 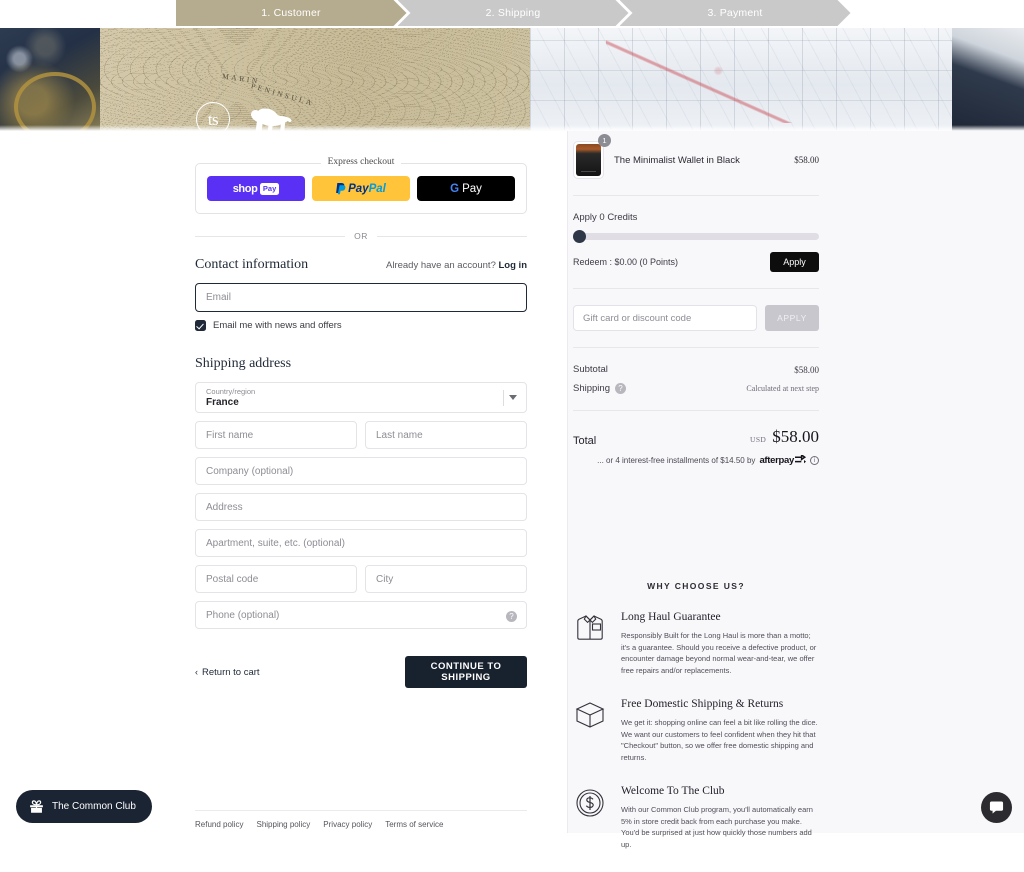 I want to click on quantity-badge: 1, so click(x=604, y=140).